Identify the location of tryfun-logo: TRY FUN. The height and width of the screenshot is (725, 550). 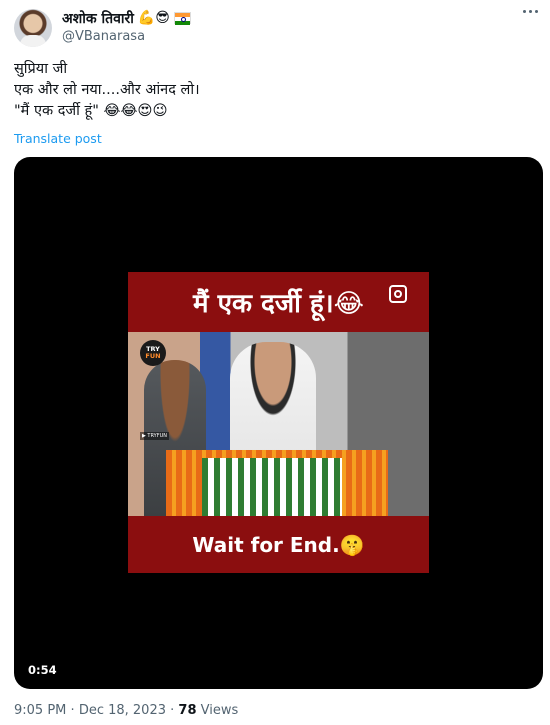
(153, 353).